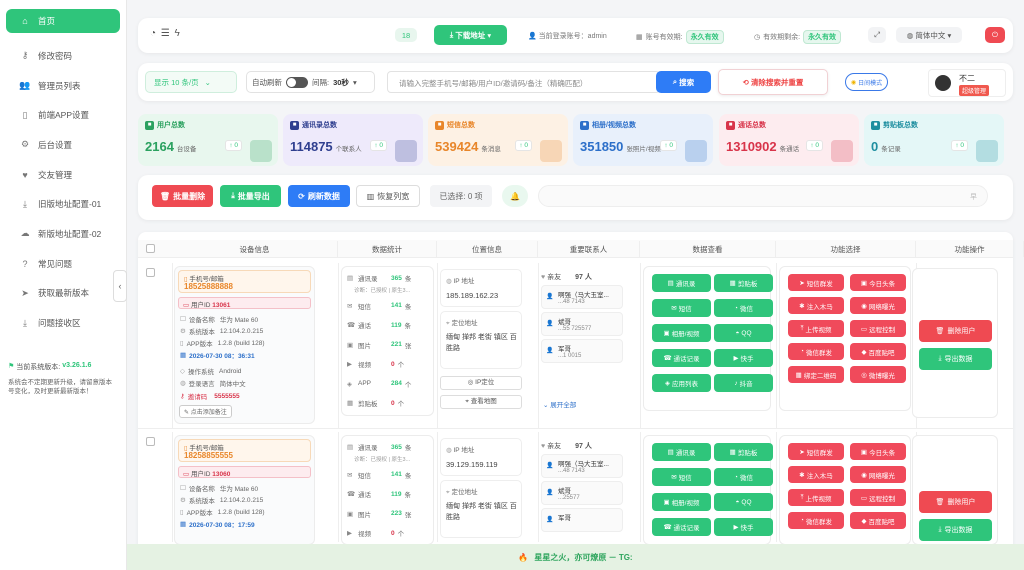 Image resolution: width=1024 pixels, height=570 pixels. I want to click on add-note-button: ✎ 点击添加备注, so click(205, 411).